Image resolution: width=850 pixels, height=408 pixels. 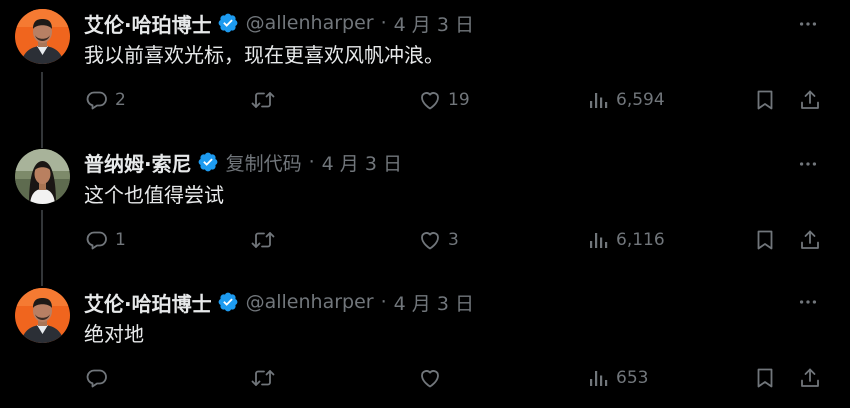 I want to click on tweet-text: 这个也值得尝试, so click(x=154, y=195).